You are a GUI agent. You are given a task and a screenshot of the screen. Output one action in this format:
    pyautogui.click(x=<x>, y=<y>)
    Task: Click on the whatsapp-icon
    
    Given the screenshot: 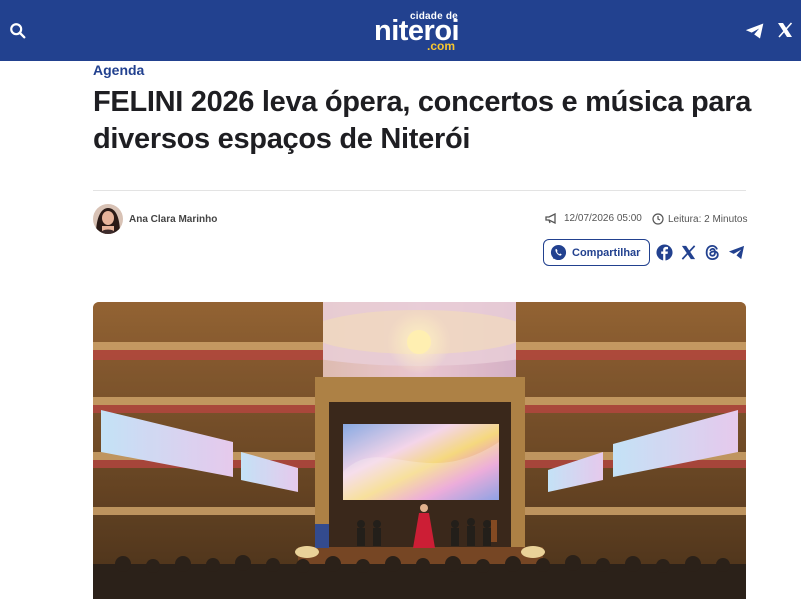 What is the action you would take?
    pyautogui.click(x=558, y=252)
    